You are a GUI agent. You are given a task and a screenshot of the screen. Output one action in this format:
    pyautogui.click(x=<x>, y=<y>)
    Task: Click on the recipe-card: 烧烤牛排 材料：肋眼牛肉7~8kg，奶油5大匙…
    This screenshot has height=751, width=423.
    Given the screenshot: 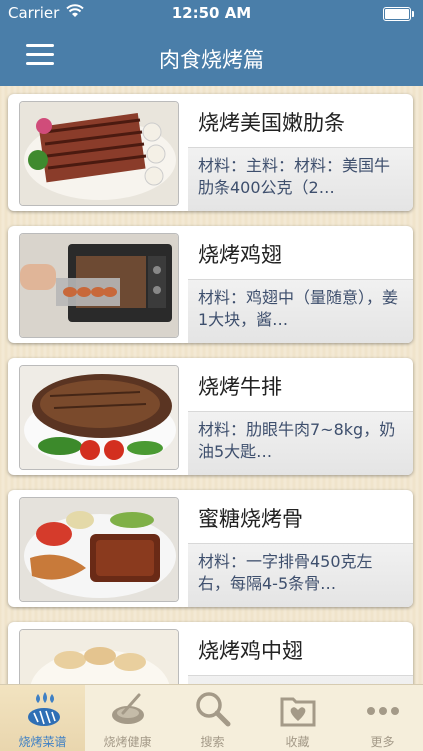 What is the action you would take?
    pyautogui.click(x=210, y=416)
    